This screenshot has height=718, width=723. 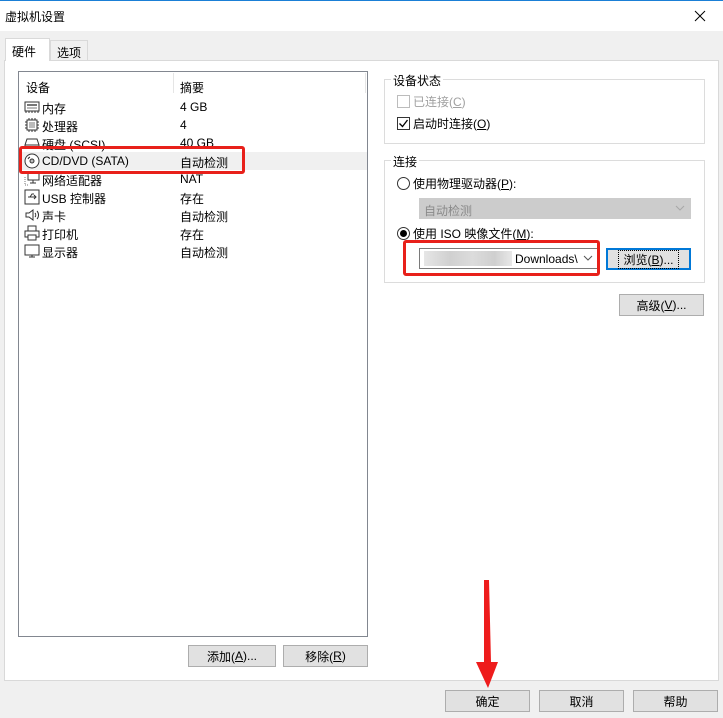 What do you see at coordinates (193, 215) in the screenshot?
I see `device-row-sound-card: 声卡 自动检测` at bounding box center [193, 215].